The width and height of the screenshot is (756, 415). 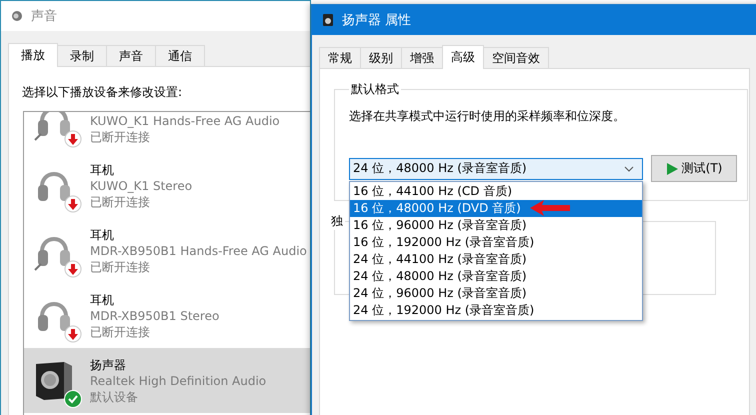 I want to click on chevron-down-icon, so click(x=629, y=169).